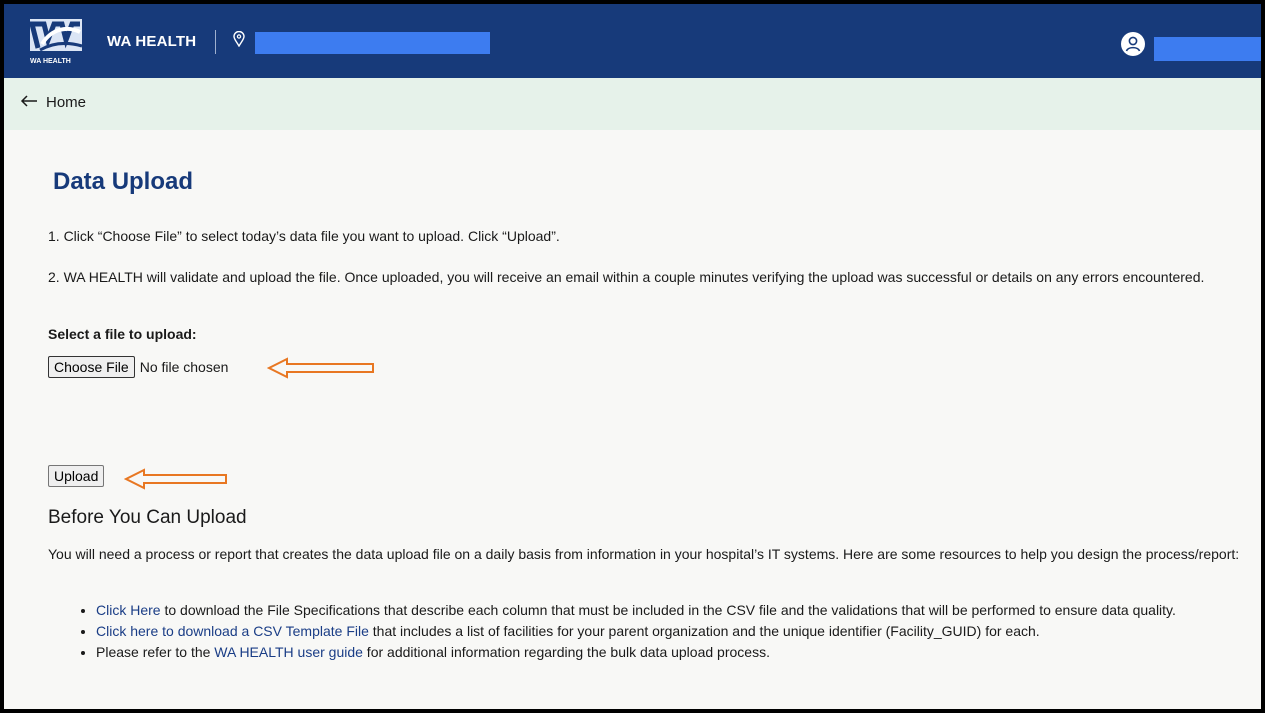 The width and height of the screenshot is (1265, 713). What do you see at coordinates (152, 41) in the screenshot?
I see `brand-name: WA HEALTH` at bounding box center [152, 41].